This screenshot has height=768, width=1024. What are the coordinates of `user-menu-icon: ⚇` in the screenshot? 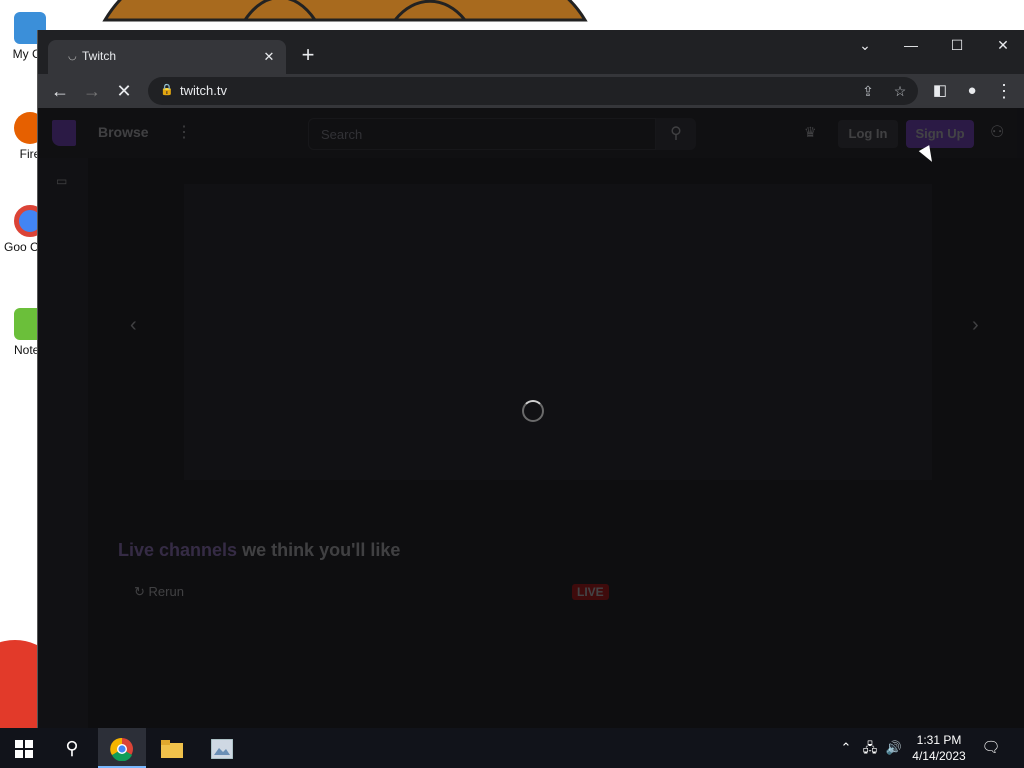 It's located at (997, 132).